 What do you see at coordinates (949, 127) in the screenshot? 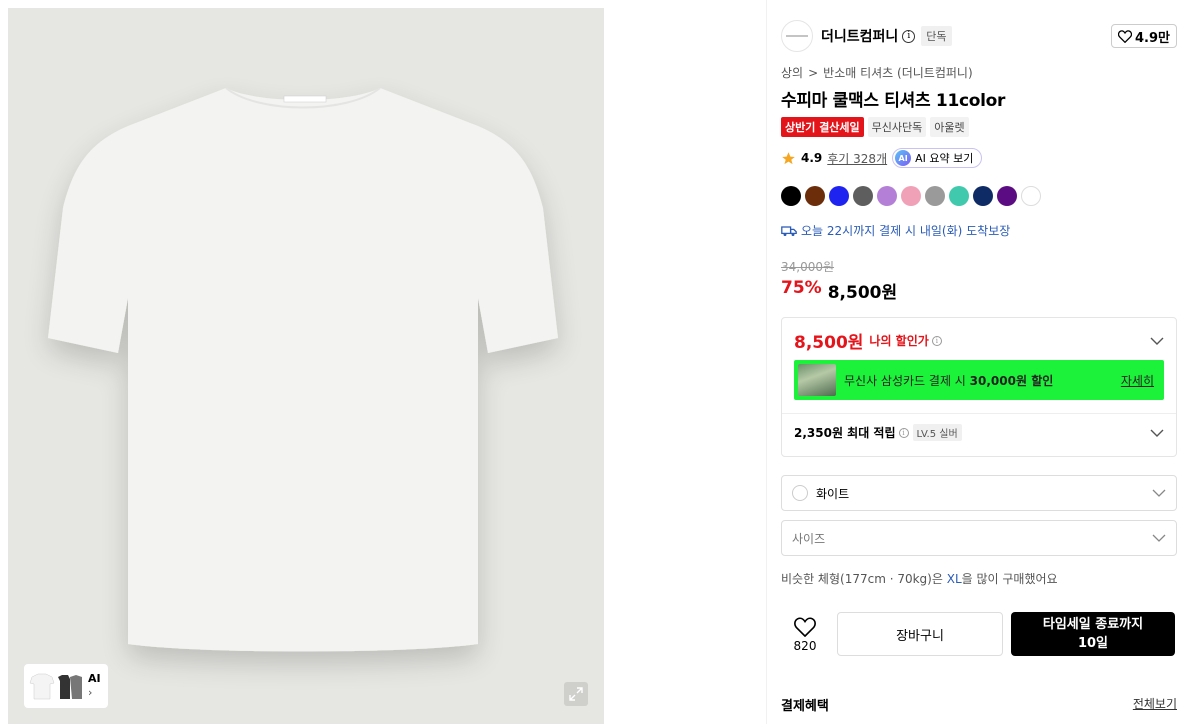
I see `outlet-tag: 아울렛` at bounding box center [949, 127].